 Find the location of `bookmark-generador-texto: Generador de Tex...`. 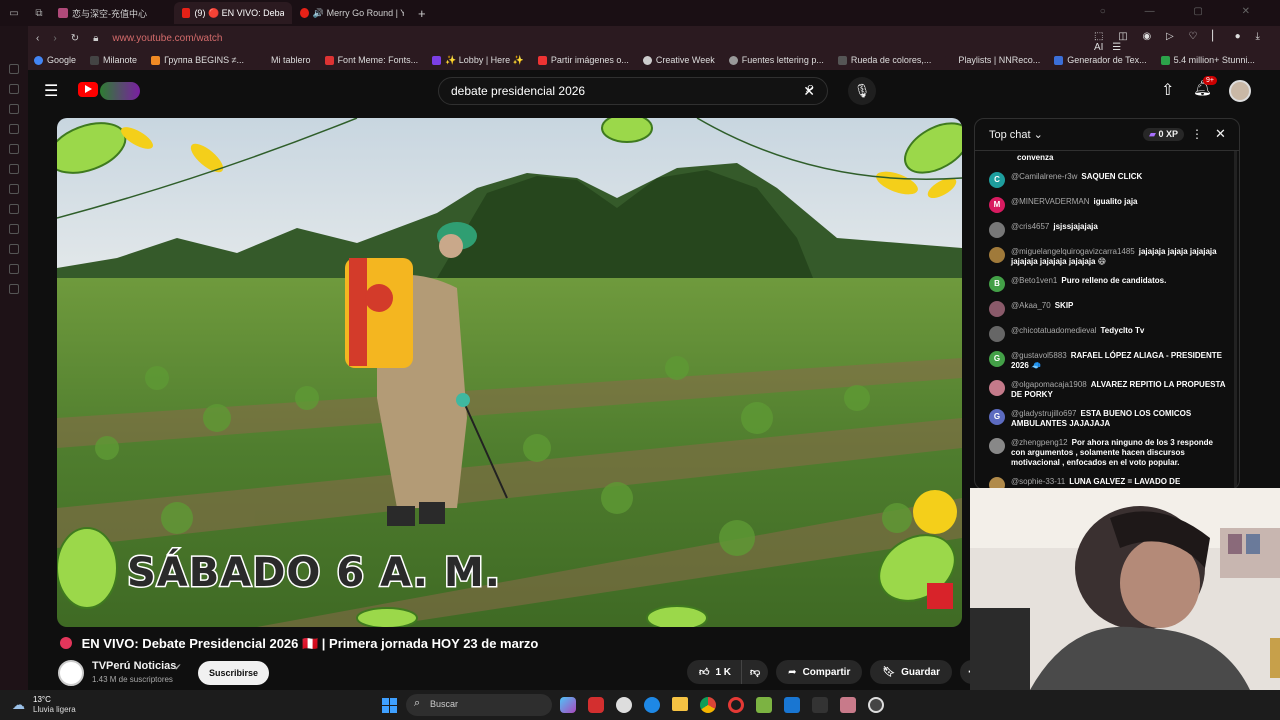

bookmark-generador-texto: Generador de Tex... is located at coordinates (1100, 60).